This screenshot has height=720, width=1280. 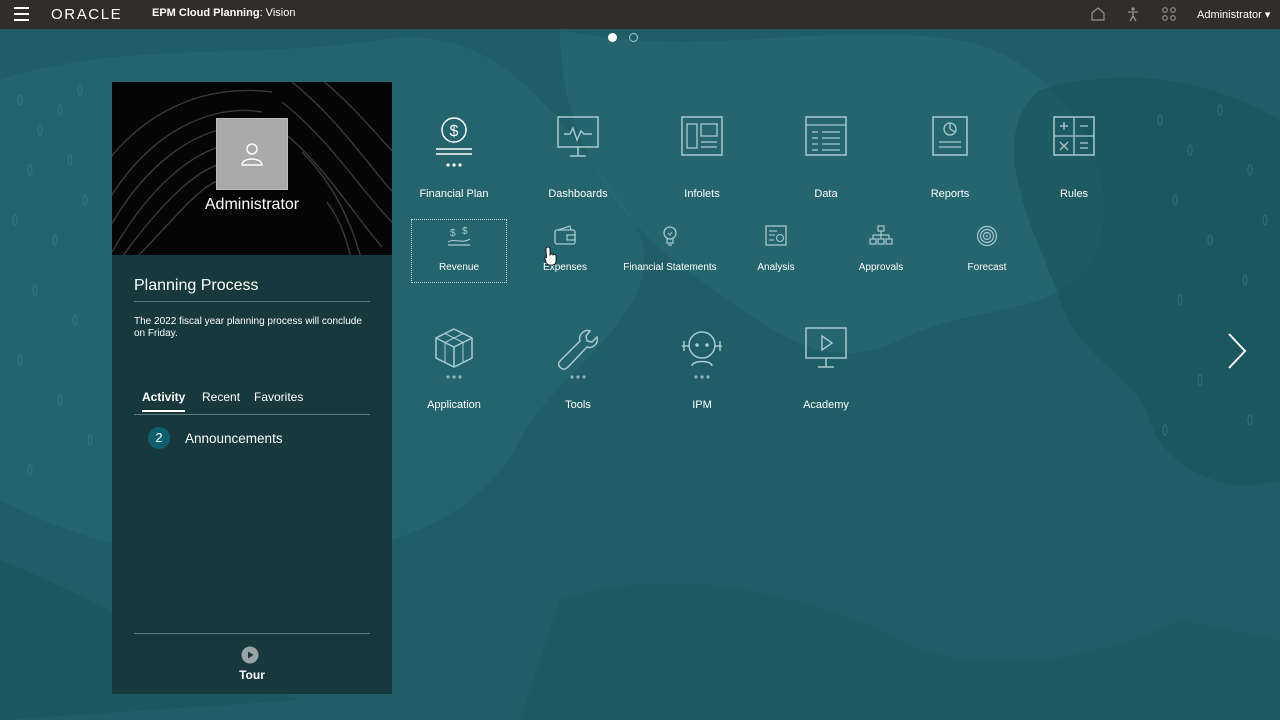 I want to click on mouse-cursor-icon, so click(x=550, y=256).